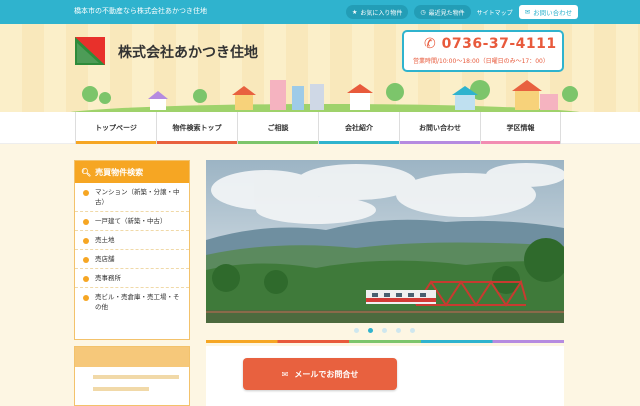 Image resolution: width=640 pixels, height=406 pixels. Describe the element at coordinates (140, 11) in the screenshot. I see `site-tagline: 橋本市の不動産なら株式会社あかつき住地` at that location.